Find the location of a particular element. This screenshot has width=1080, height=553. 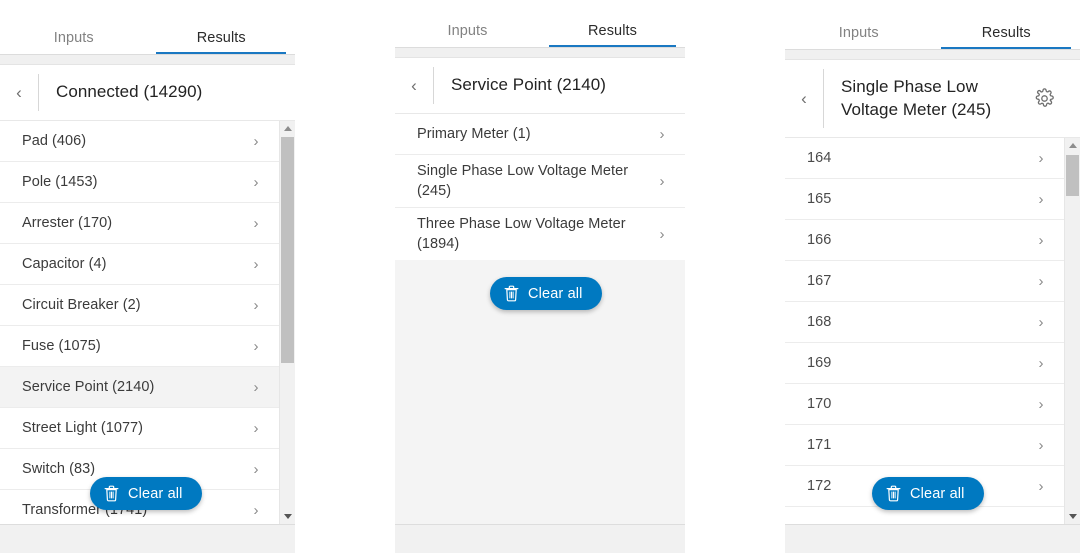

list-item-label: 166 is located at coordinates (819, 240).